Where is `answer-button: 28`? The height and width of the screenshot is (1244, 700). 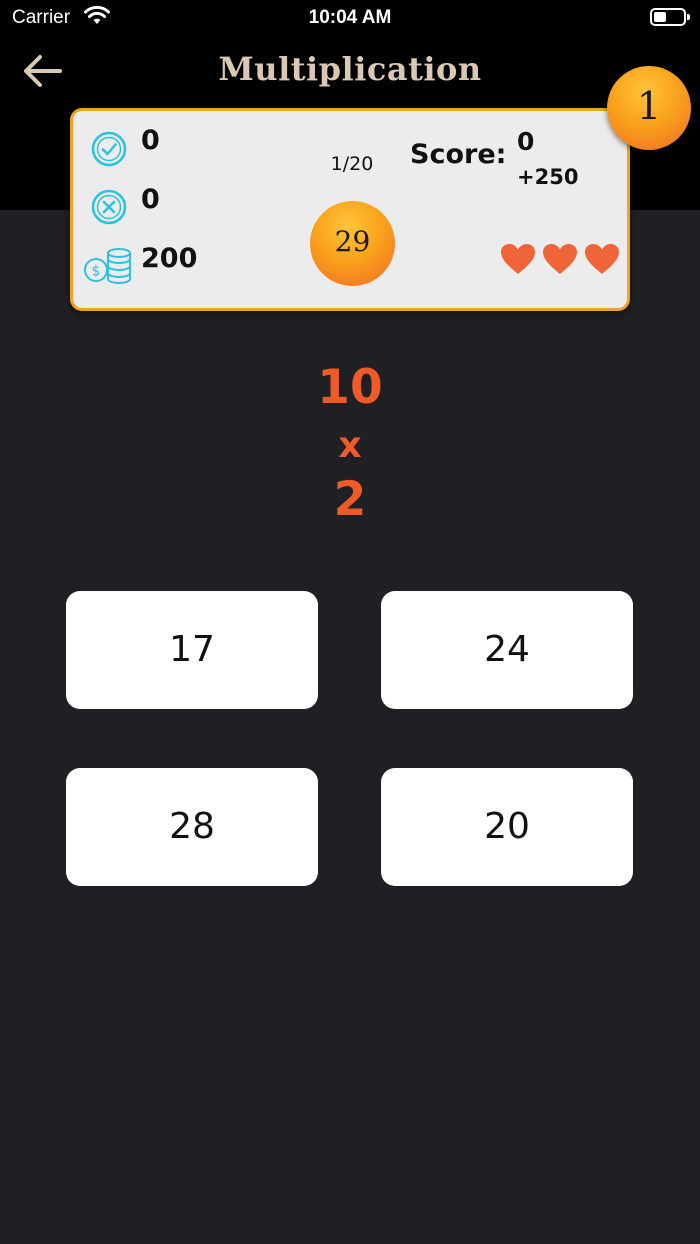 answer-button: 28 is located at coordinates (192, 827).